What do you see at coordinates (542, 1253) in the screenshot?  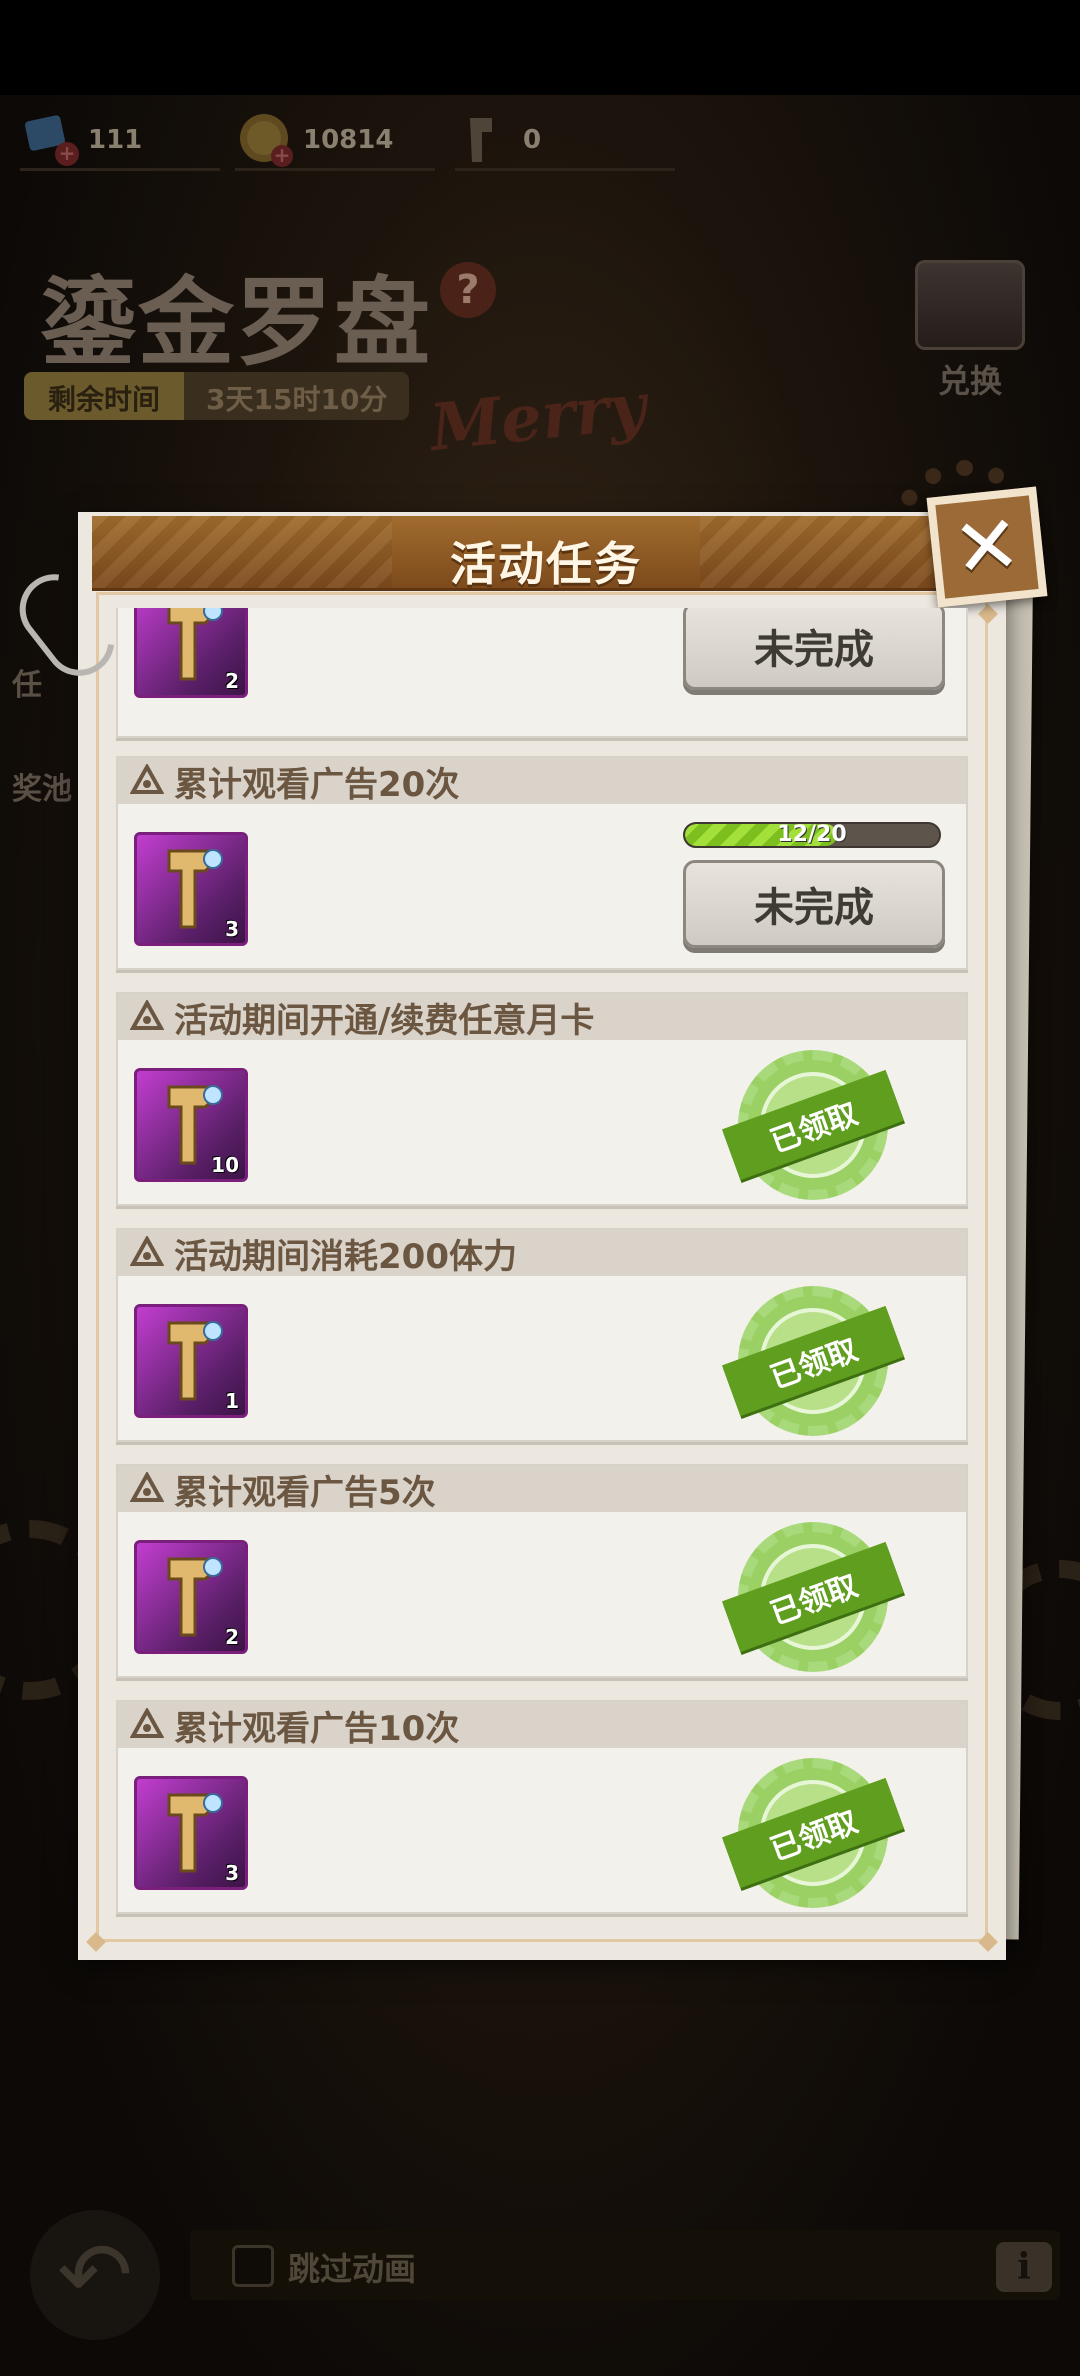 I see `task-header: 活动期间消耗200体力` at bounding box center [542, 1253].